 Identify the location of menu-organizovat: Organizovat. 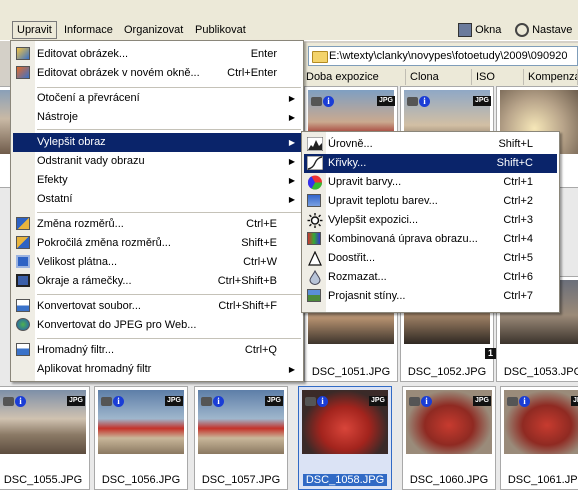
(153, 30).